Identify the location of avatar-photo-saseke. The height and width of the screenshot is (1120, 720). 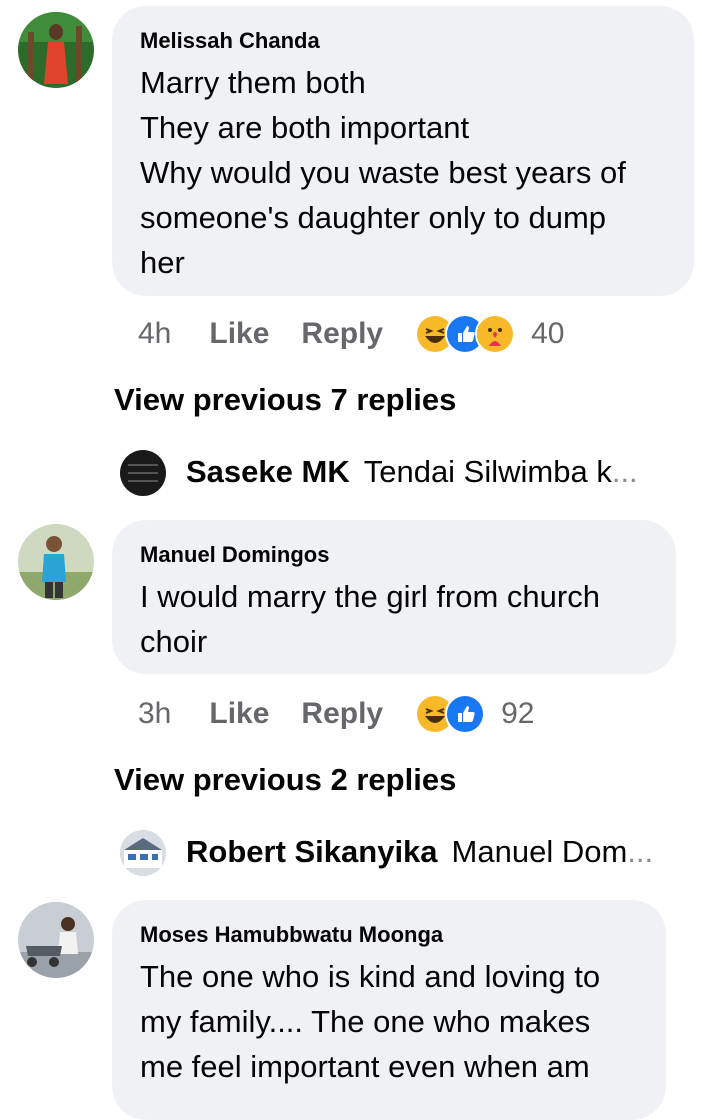
(143, 473).